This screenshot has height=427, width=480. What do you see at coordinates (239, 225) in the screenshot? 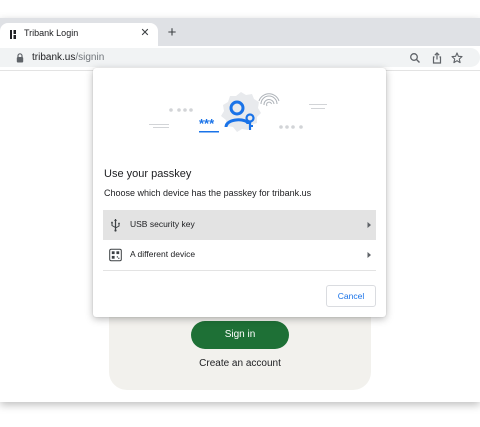
I see `option-usb-security-key: USB security key` at bounding box center [239, 225].